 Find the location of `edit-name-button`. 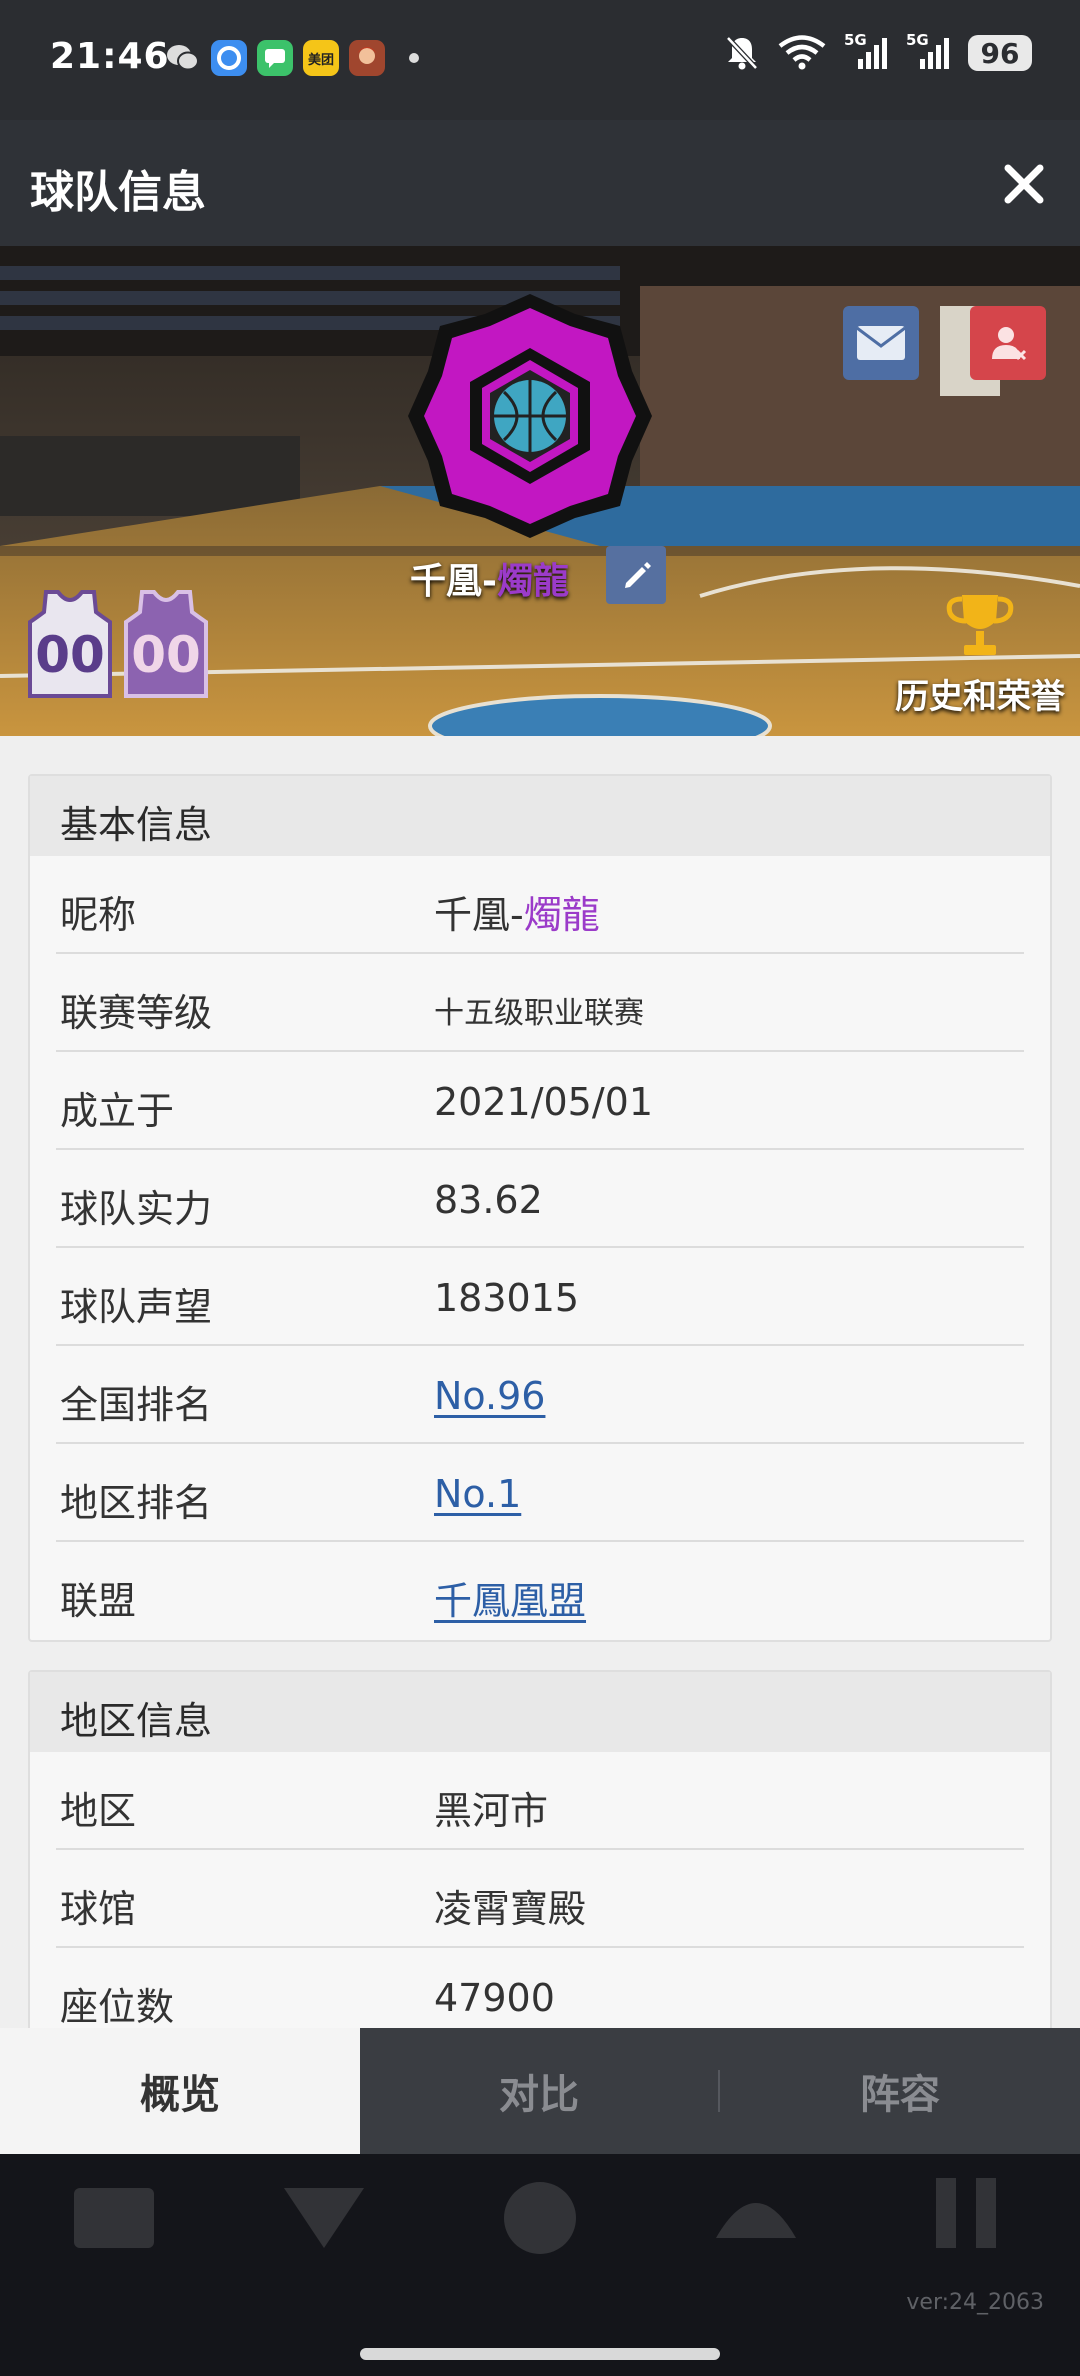

edit-name-button is located at coordinates (636, 575).